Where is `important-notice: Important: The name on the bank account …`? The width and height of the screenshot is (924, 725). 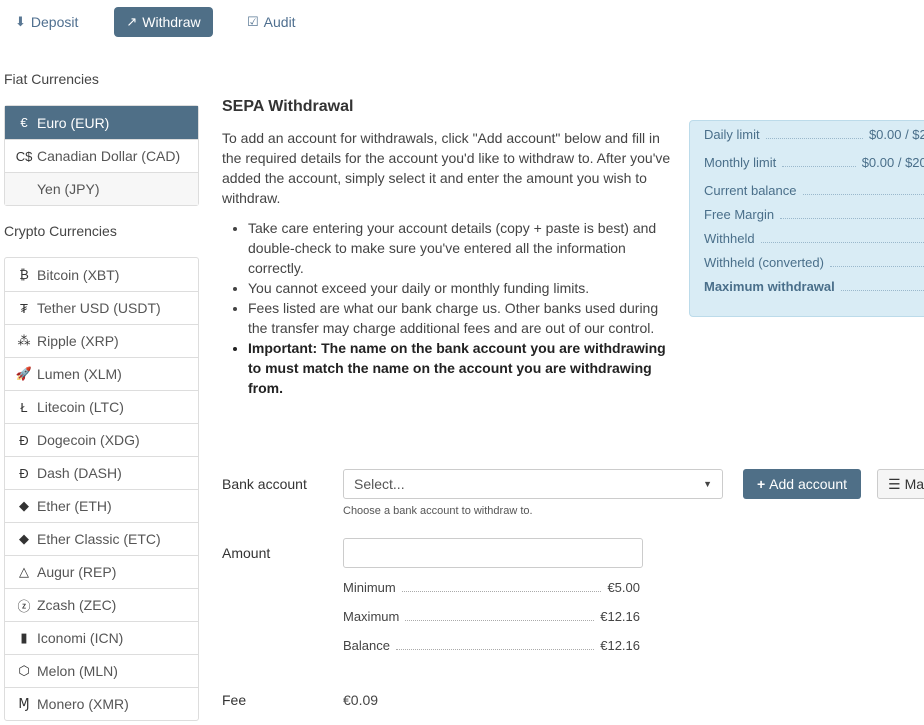 important-notice: Important: The name on the bank account … is located at coordinates (460, 368).